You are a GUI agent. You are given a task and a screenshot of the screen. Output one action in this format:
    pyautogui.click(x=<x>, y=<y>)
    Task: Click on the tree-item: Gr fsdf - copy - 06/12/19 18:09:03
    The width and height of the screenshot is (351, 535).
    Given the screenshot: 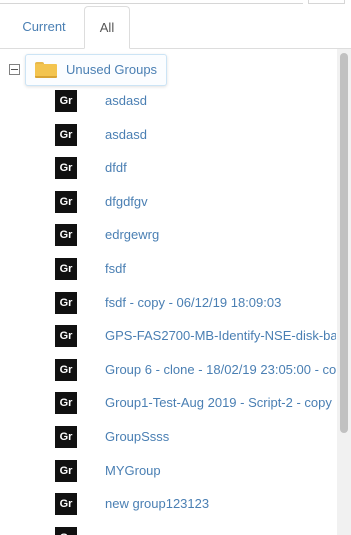 What is the action you would take?
    pyautogui.click(x=168, y=304)
    